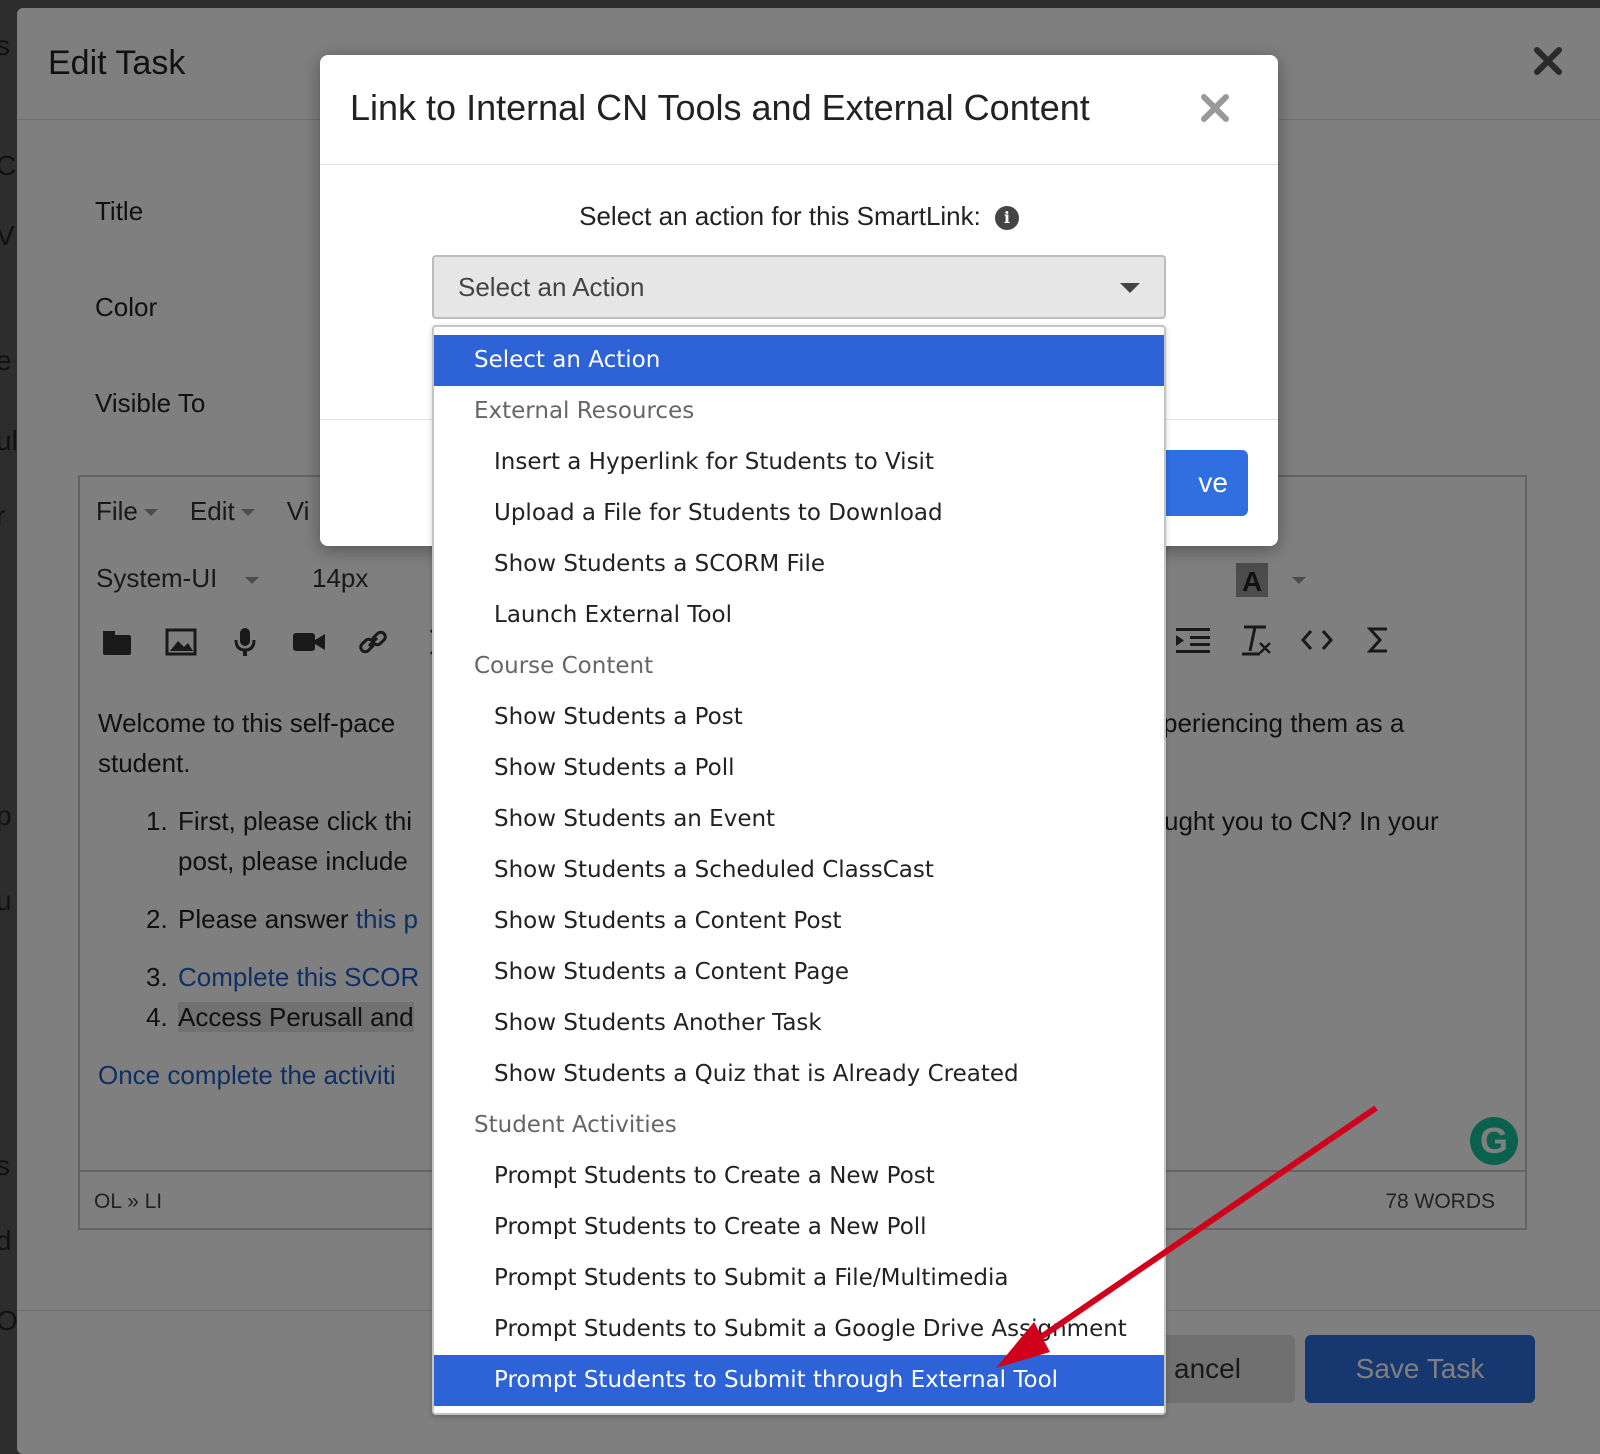  I want to click on dropdown-option: Upload a File for Students to Download, so click(799, 513).